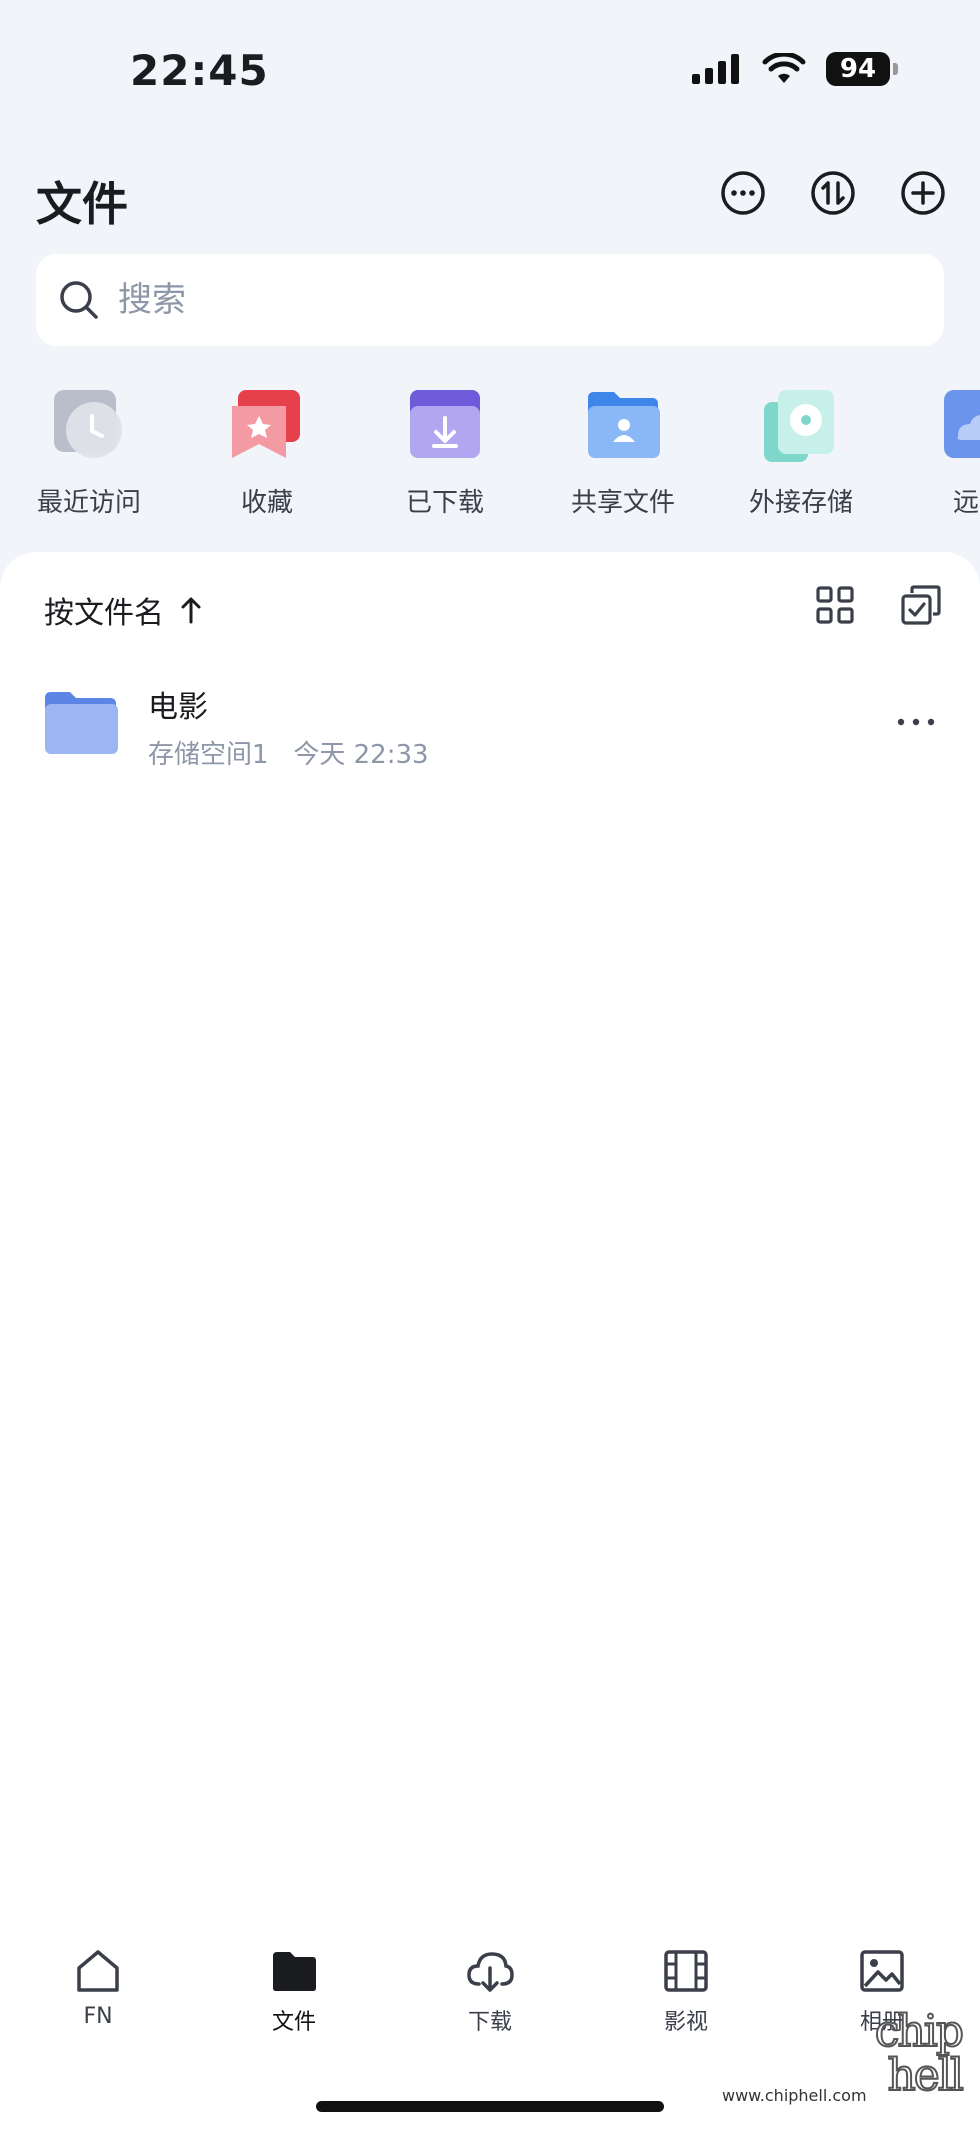 The image size is (980, 2129). I want to click on quick-item-shared: 共享文件, so click(623, 451).